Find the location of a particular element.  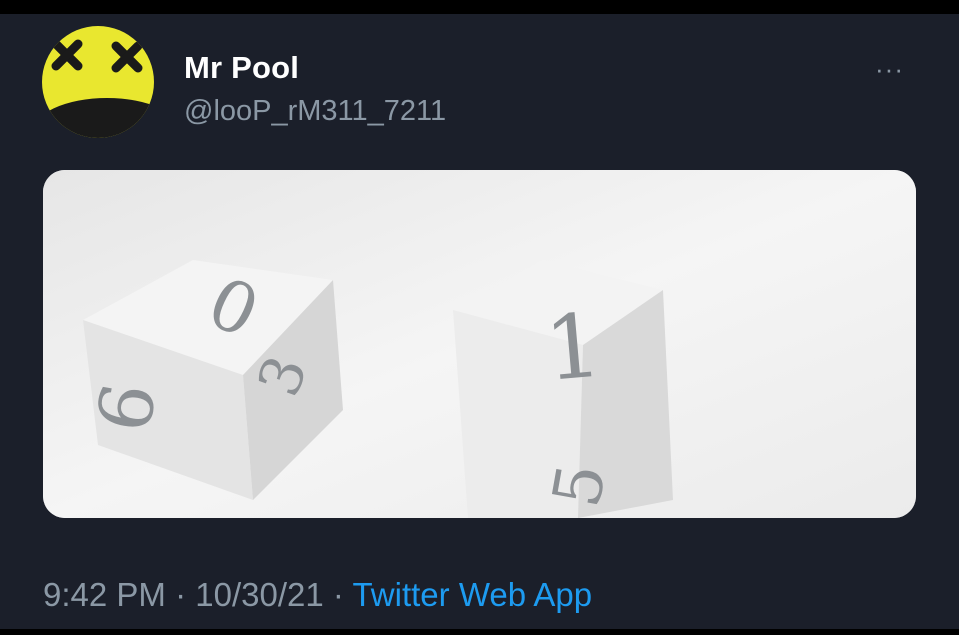

right-die-top-number: 1 is located at coordinates (573, 346).